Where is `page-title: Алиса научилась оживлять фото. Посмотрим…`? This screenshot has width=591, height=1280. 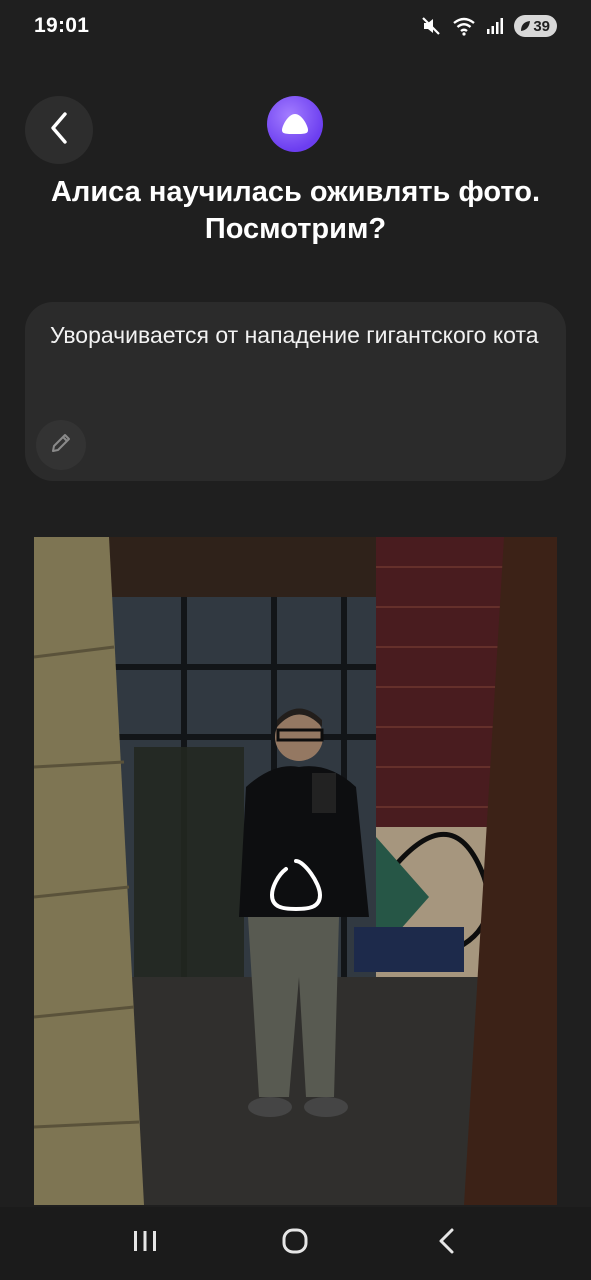
page-title: Алиса научилась оживлять фото. Посмотрим… is located at coordinates (295, 210).